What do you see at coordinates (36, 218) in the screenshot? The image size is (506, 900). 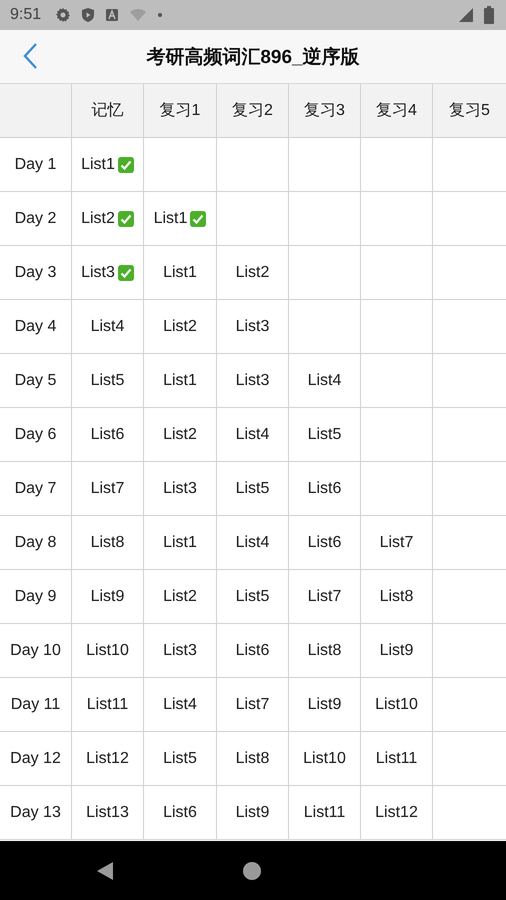 I see `day-cell: Day 2` at bounding box center [36, 218].